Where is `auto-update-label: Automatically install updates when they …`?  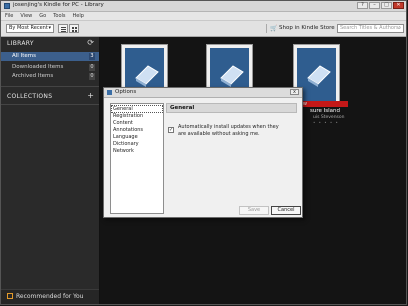 auto-update-label: Automatically install updates when they … is located at coordinates (228, 130).